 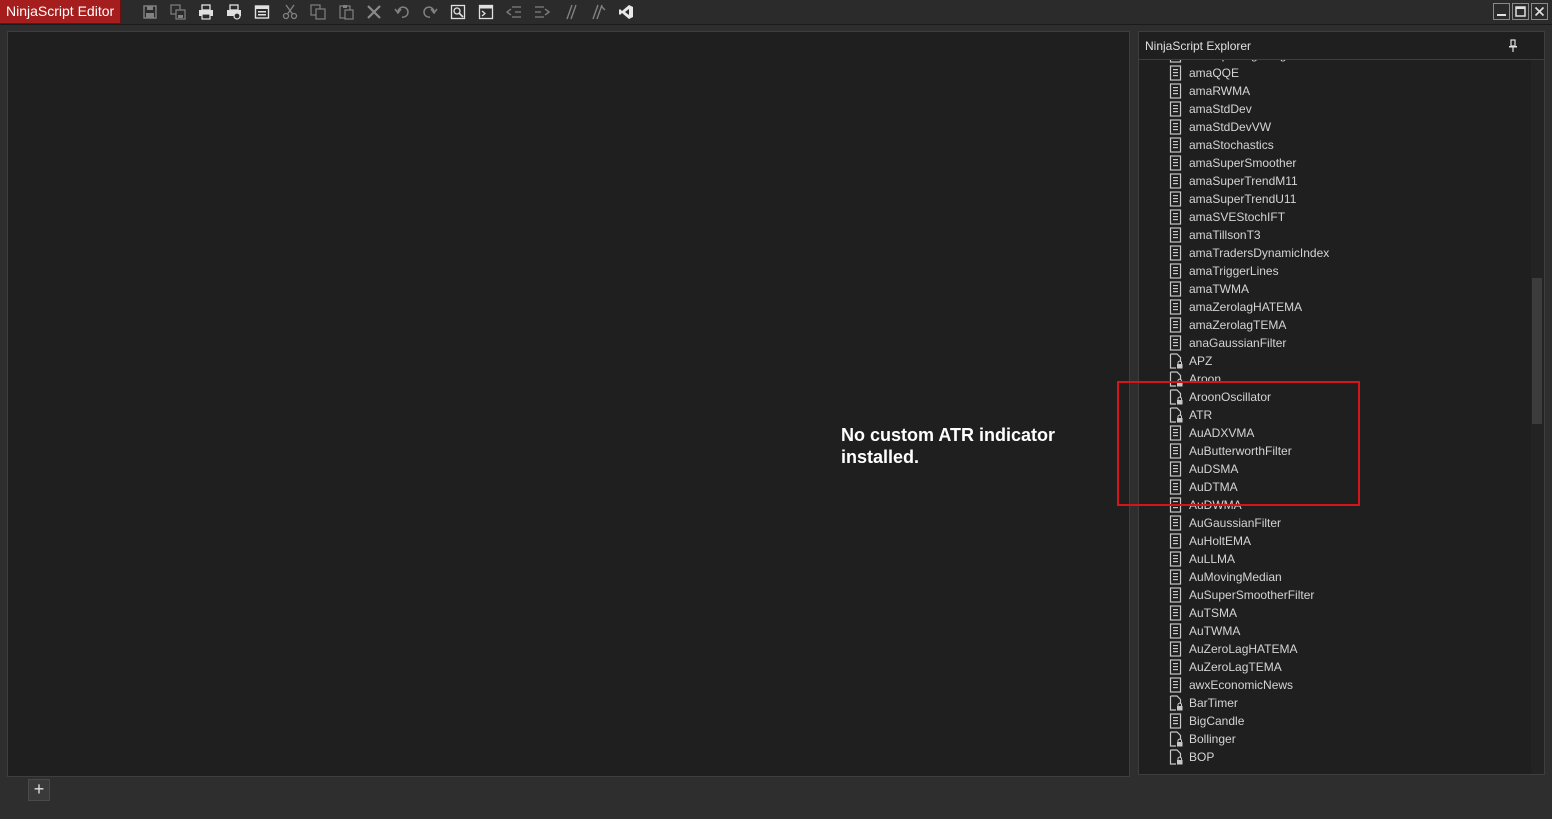 I want to click on print-preview-button, so click(x=234, y=12).